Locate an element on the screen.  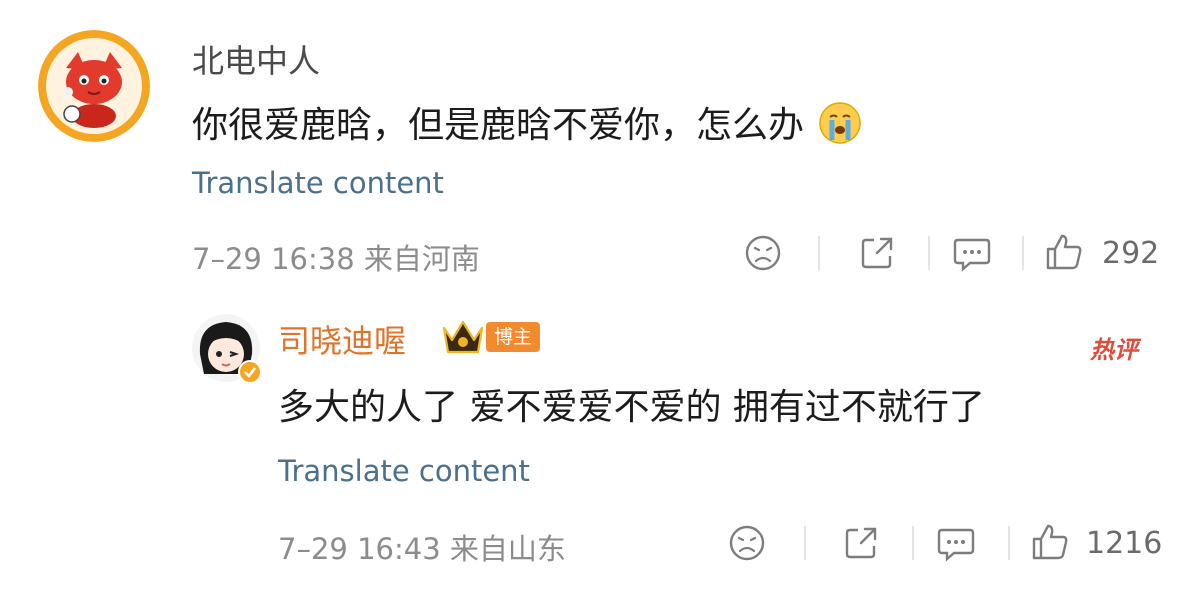
verified-badge-icon is located at coordinates (250, 374).